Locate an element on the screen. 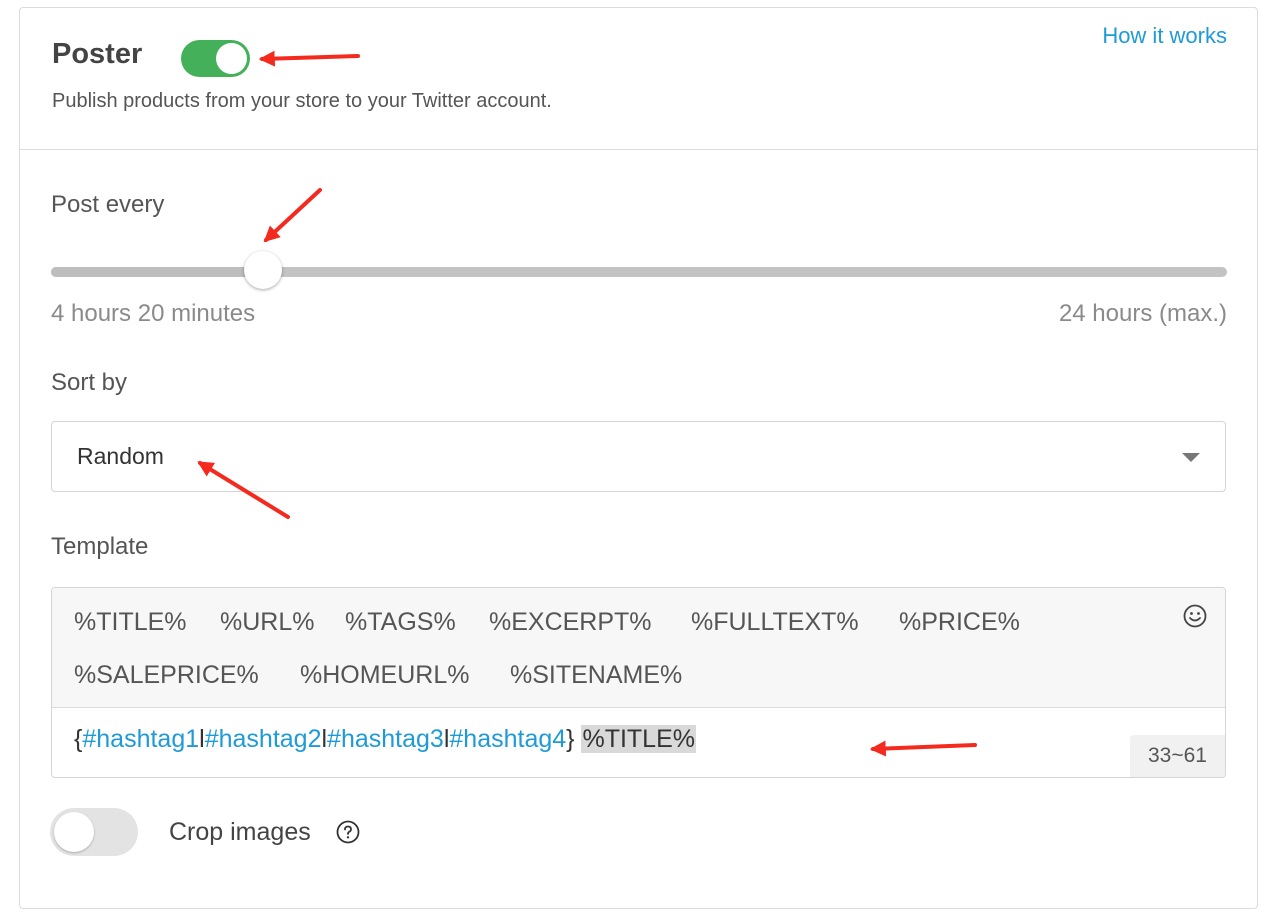 The height and width of the screenshot is (909, 1278). variable-price: %PRICE% is located at coordinates (959, 622).